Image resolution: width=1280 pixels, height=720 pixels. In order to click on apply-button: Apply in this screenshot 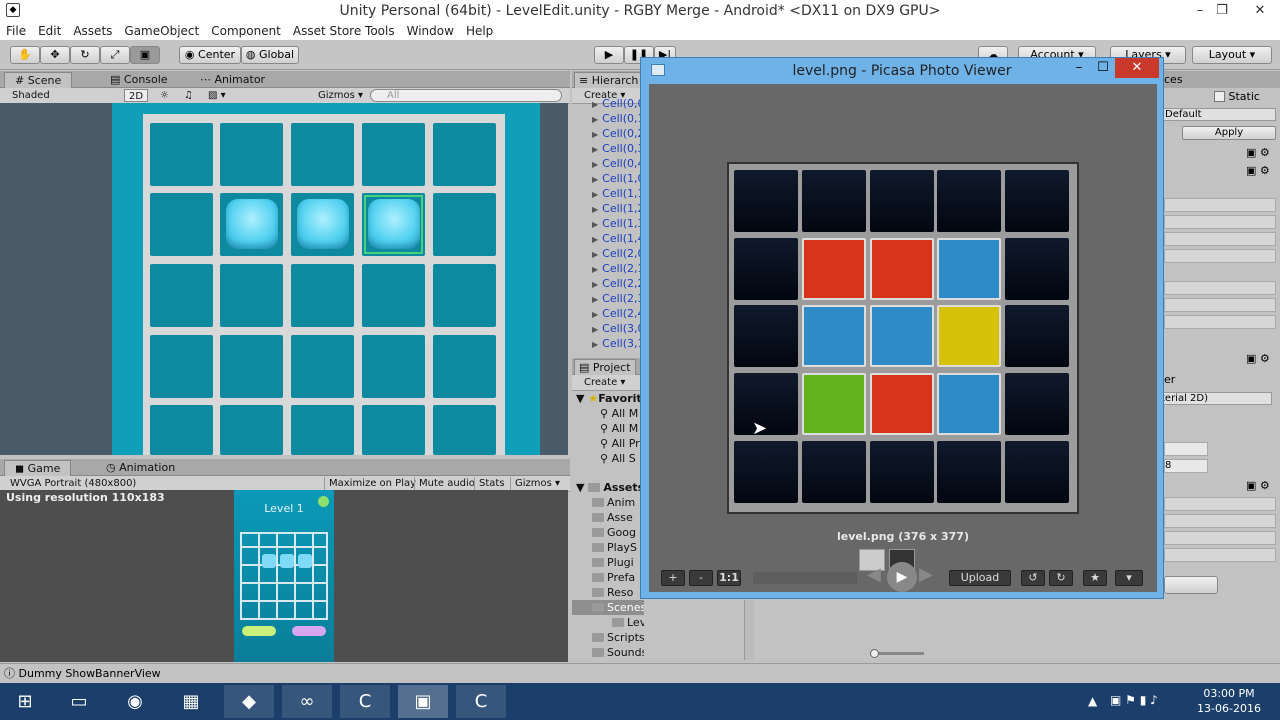, I will do `click(1229, 133)`.